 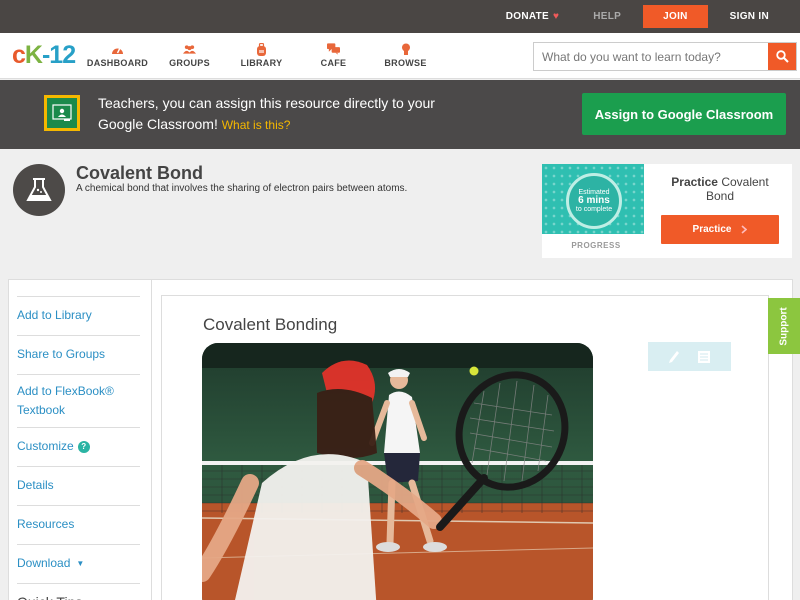 What do you see at coordinates (675, 16) in the screenshot?
I see `join-button: JOIN` at bounding box center [675, 16].